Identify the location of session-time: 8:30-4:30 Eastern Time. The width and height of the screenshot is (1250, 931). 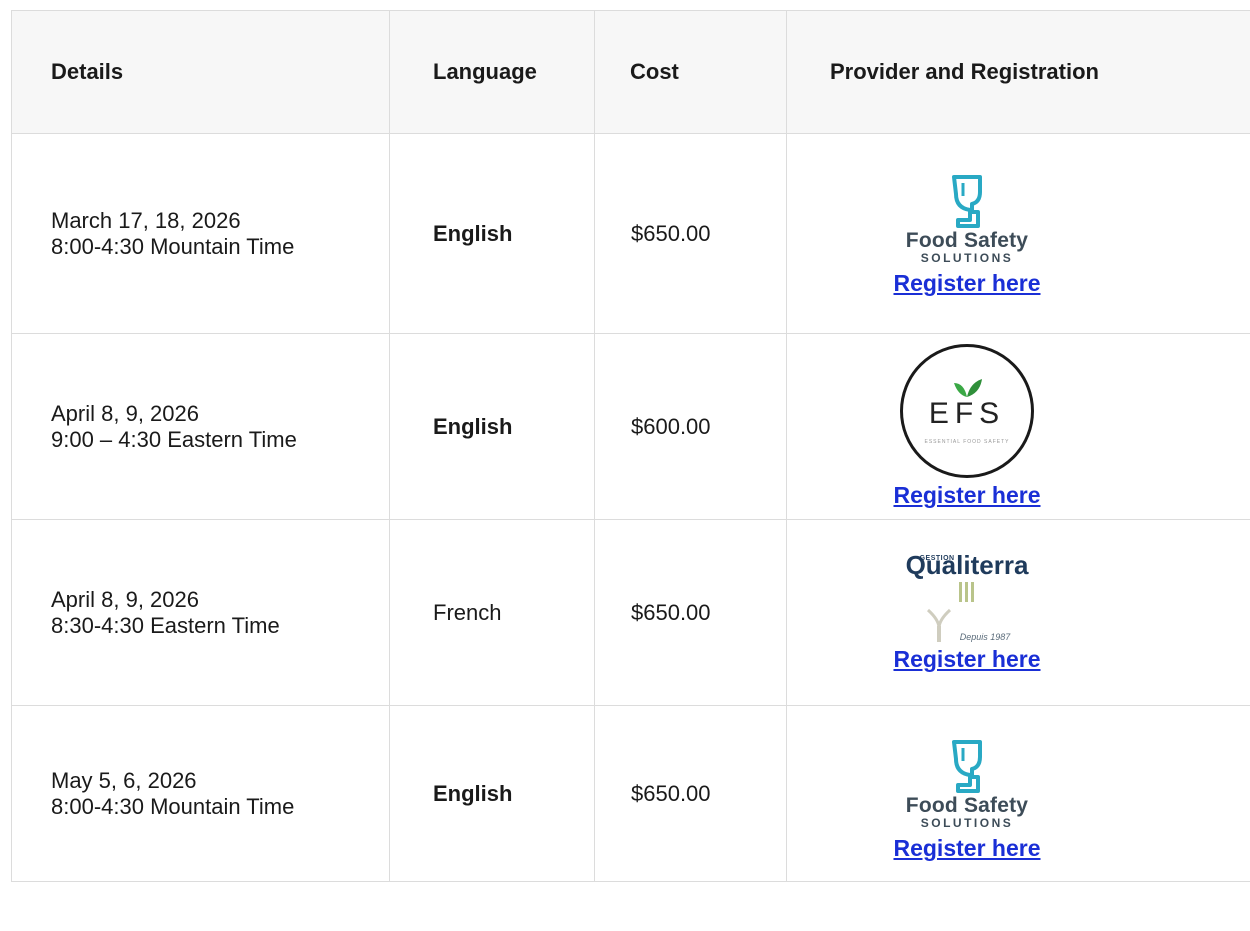
(165, 625).